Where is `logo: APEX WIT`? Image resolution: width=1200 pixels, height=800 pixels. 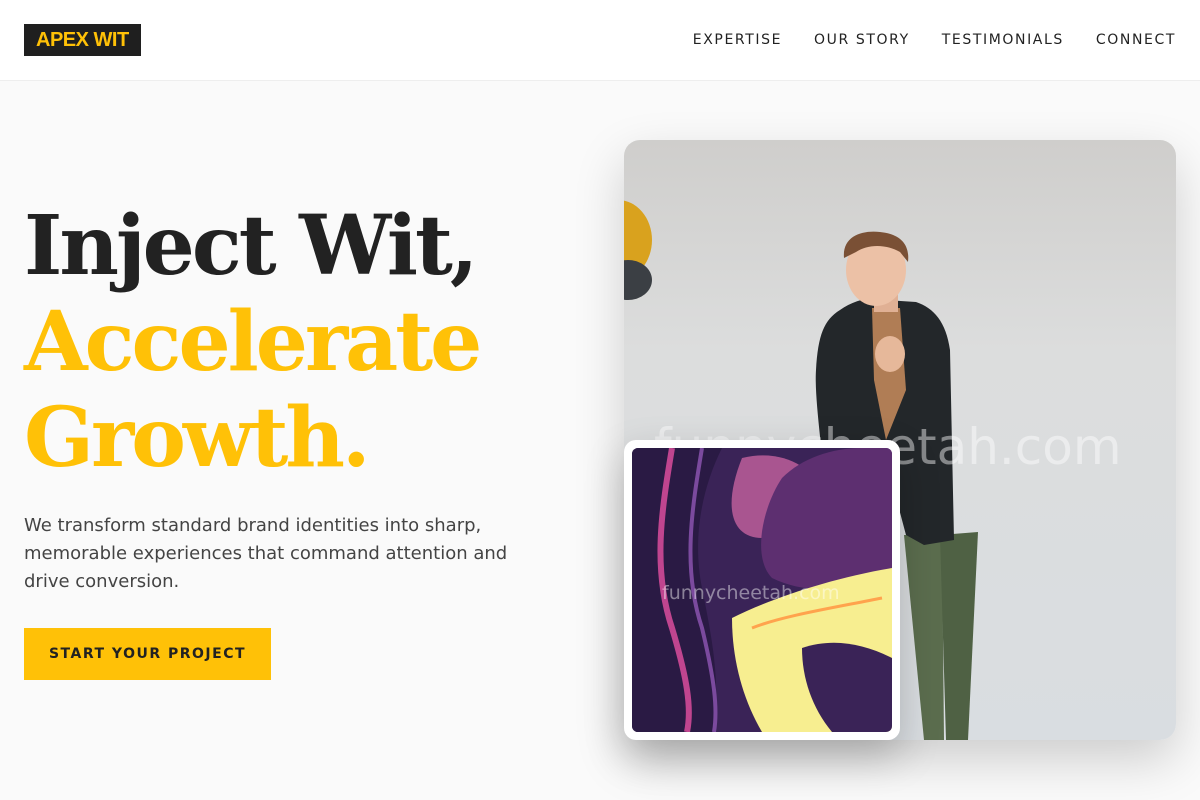
logo: APEX WIT is located at coordinates (82, 40).